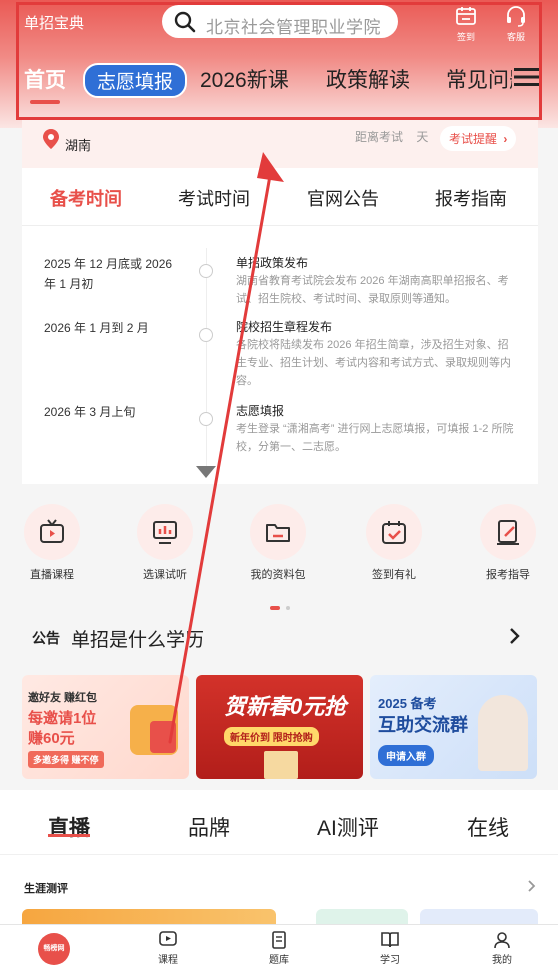 The image size is (558, 971). What do you see at coordinates (471, 198) in the screenshot?
I see `info-tab-guide: 报考指南` at bounding box center [471, 198].